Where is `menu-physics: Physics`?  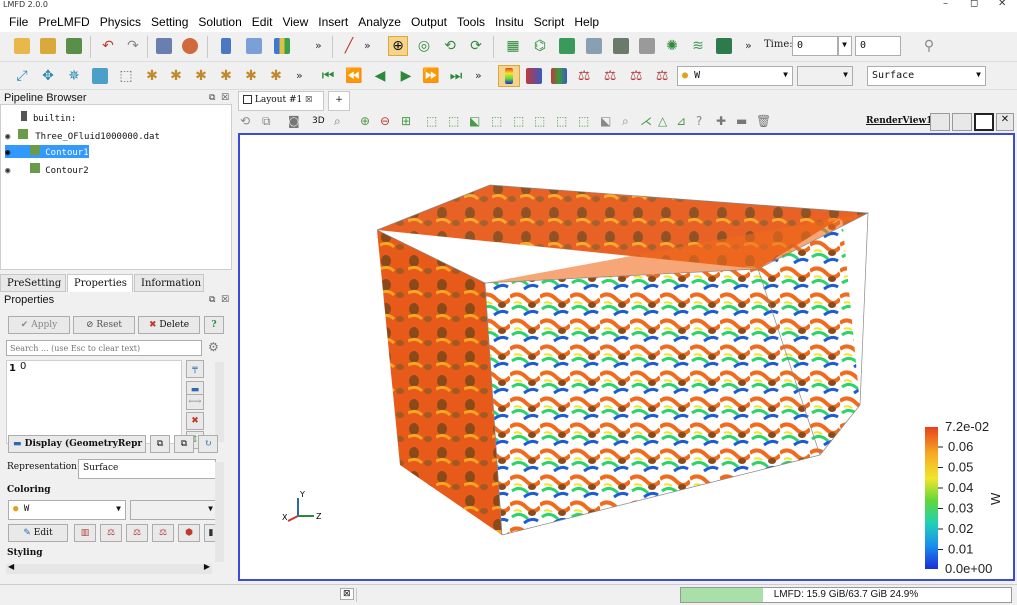 menu-physics: Physics is located at coordinates (120, 22).